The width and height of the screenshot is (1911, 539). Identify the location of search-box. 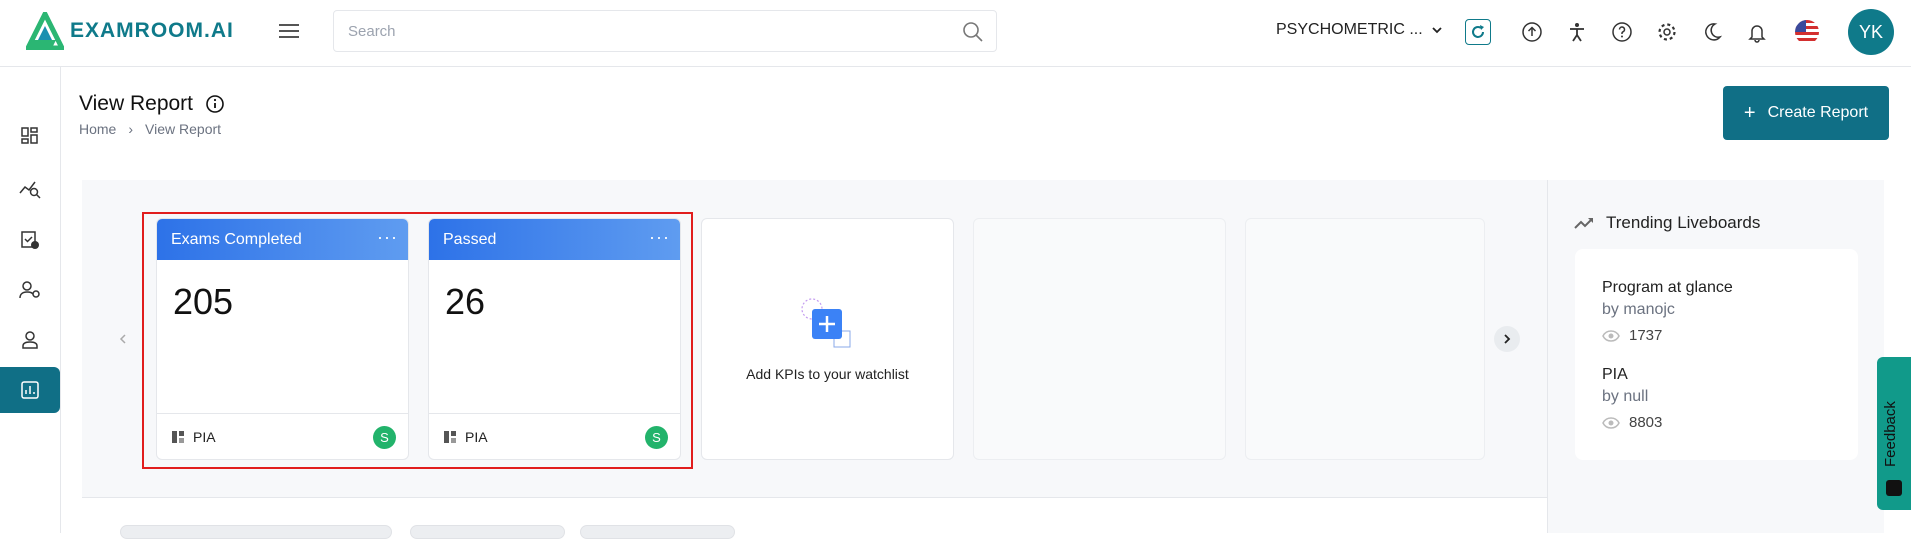
(665, 31).